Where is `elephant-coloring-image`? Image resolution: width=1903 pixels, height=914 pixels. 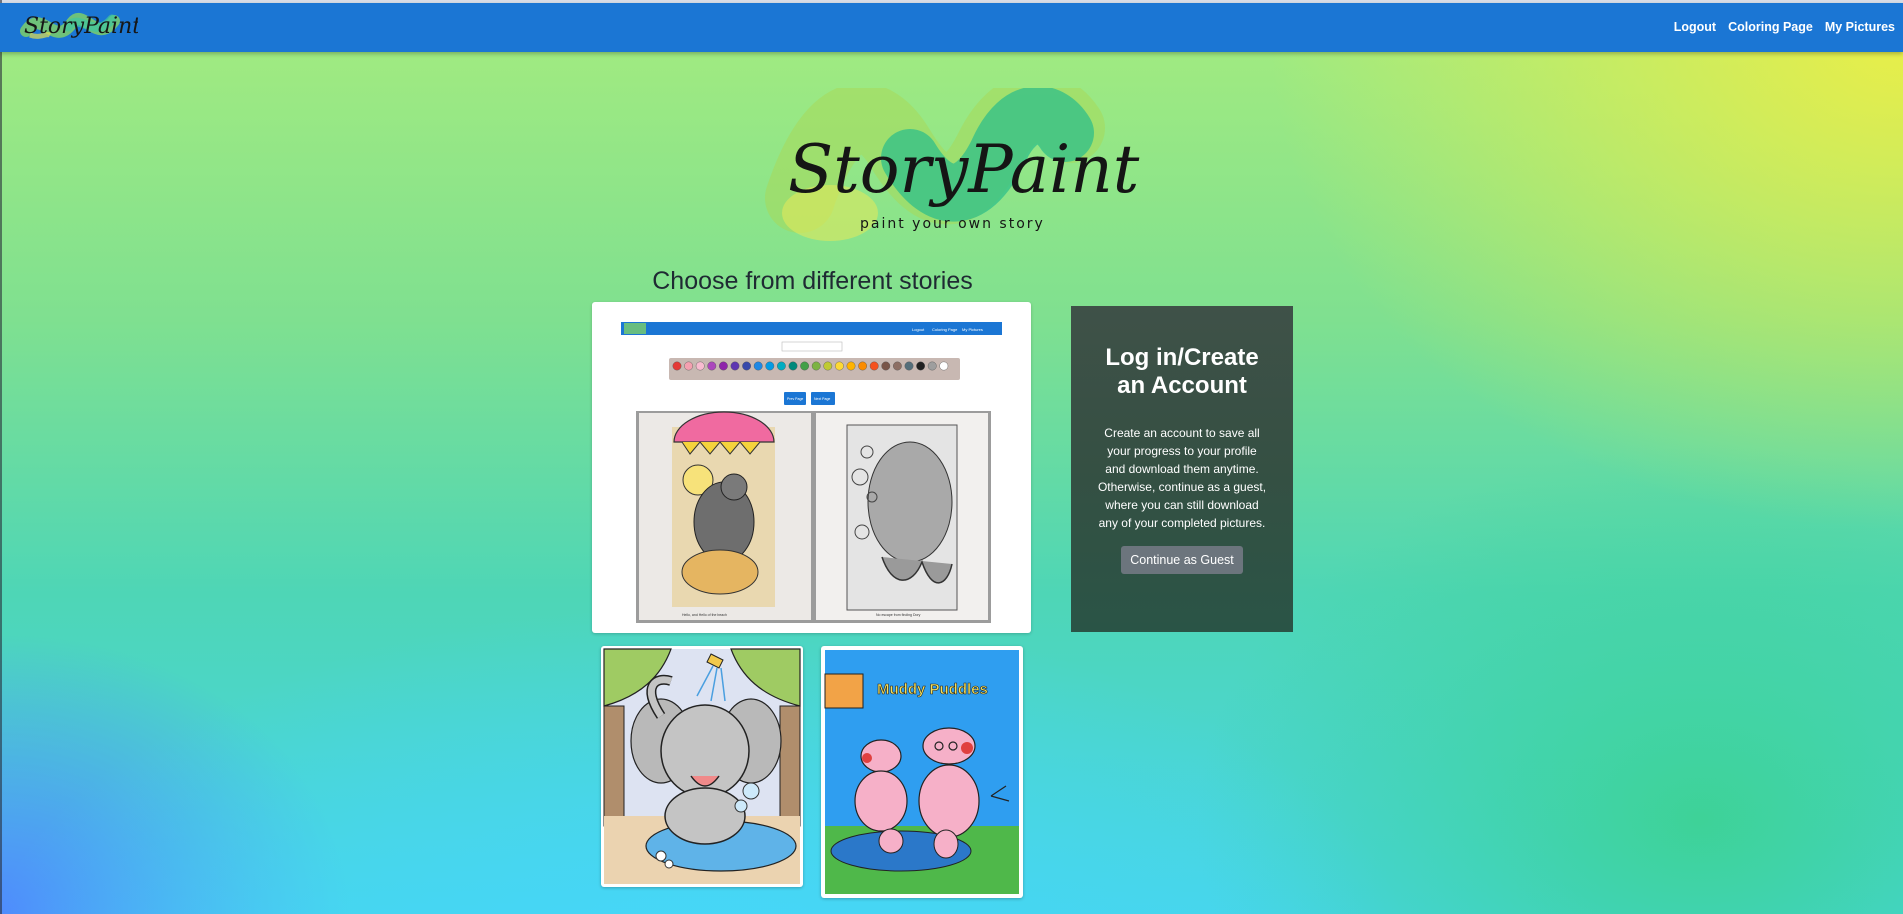
elephant-coloring-image is located at coordinates (702, 766).